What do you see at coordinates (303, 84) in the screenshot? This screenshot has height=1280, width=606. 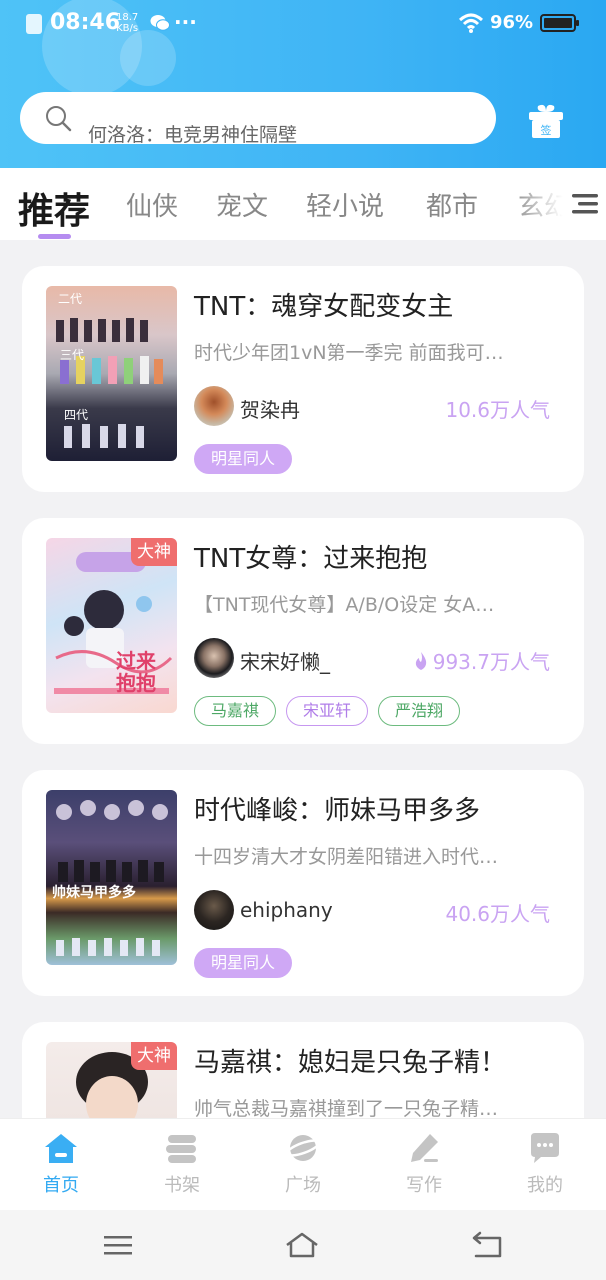 I see `header: 08:46 18.7 KB/s ··· 96% 何洛洛：电竞男神住隔壁 签` at bounding box center [303, 84].